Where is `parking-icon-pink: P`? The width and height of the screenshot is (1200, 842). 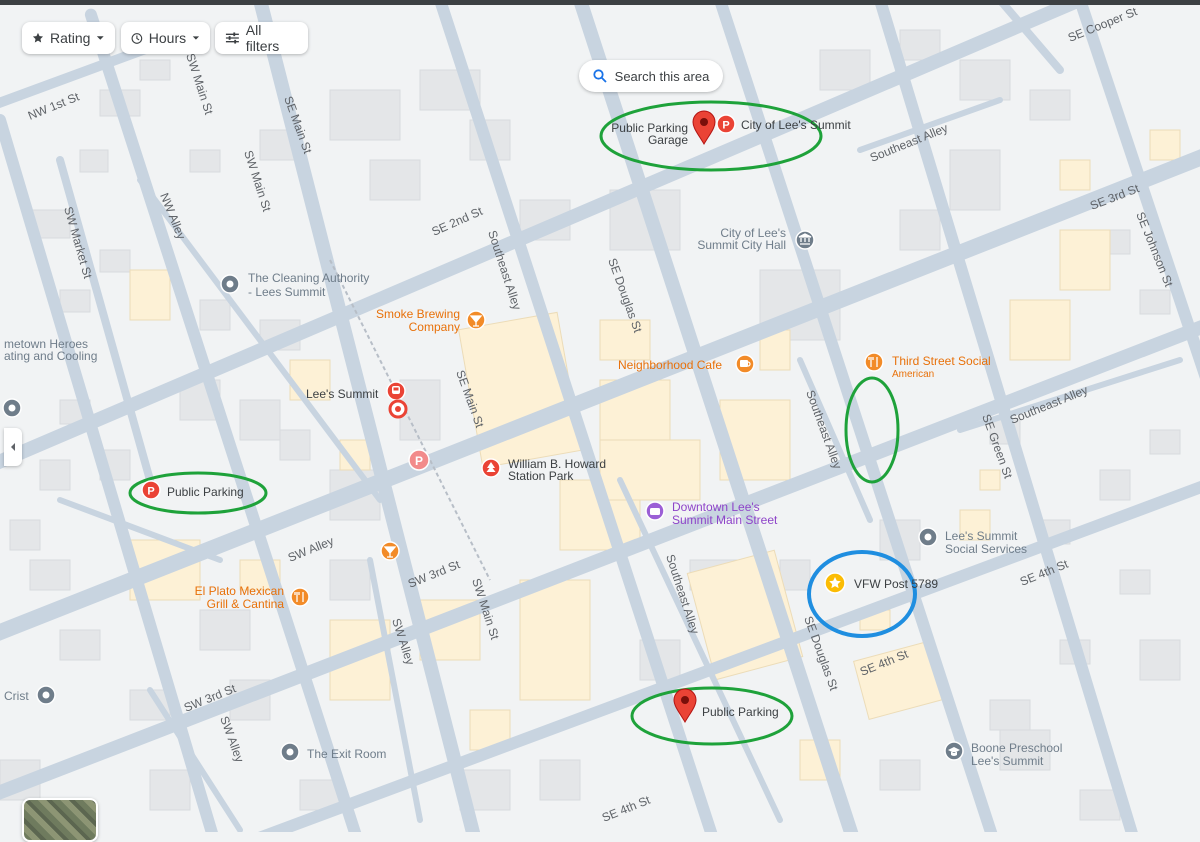
parking-icon-pink: P is located at coordinates (419, 460).